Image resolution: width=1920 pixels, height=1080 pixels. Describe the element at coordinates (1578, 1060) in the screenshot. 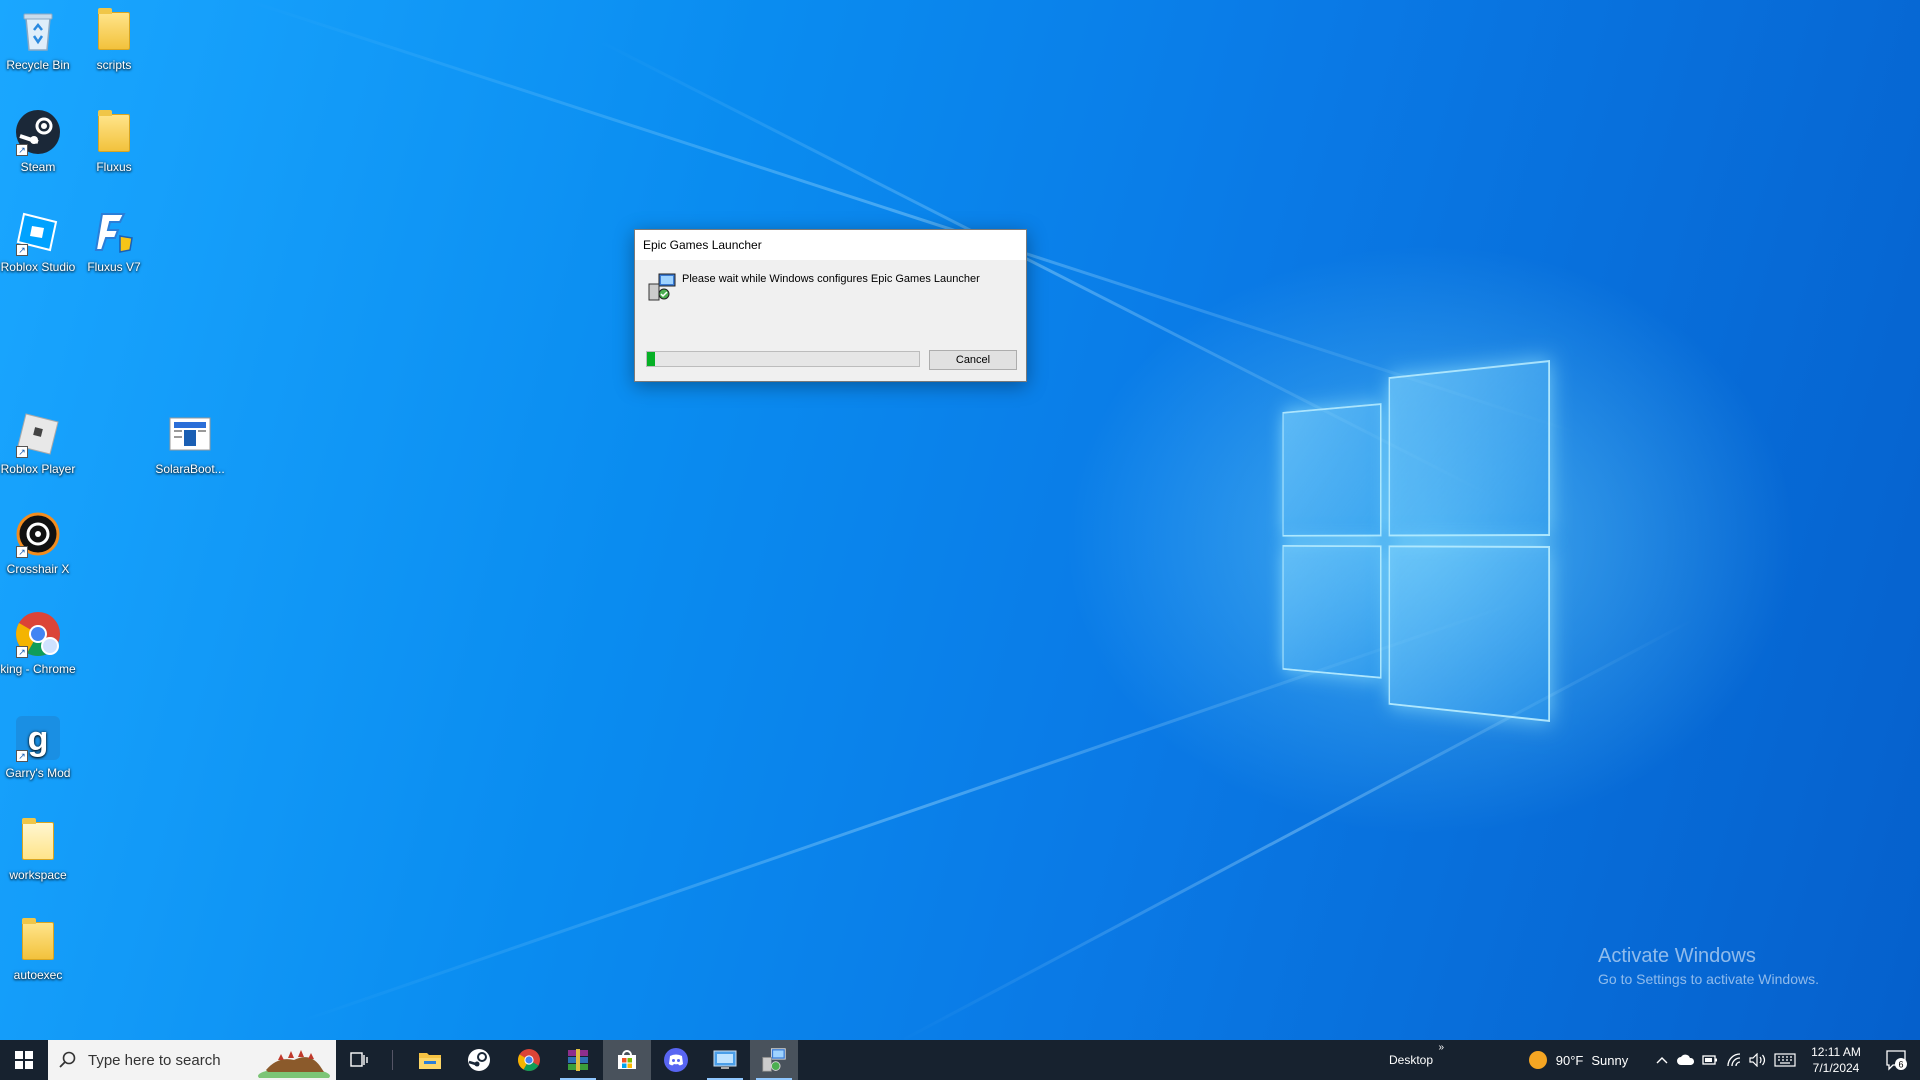

I see `weather-widget: 90°F Sunny` at that location.